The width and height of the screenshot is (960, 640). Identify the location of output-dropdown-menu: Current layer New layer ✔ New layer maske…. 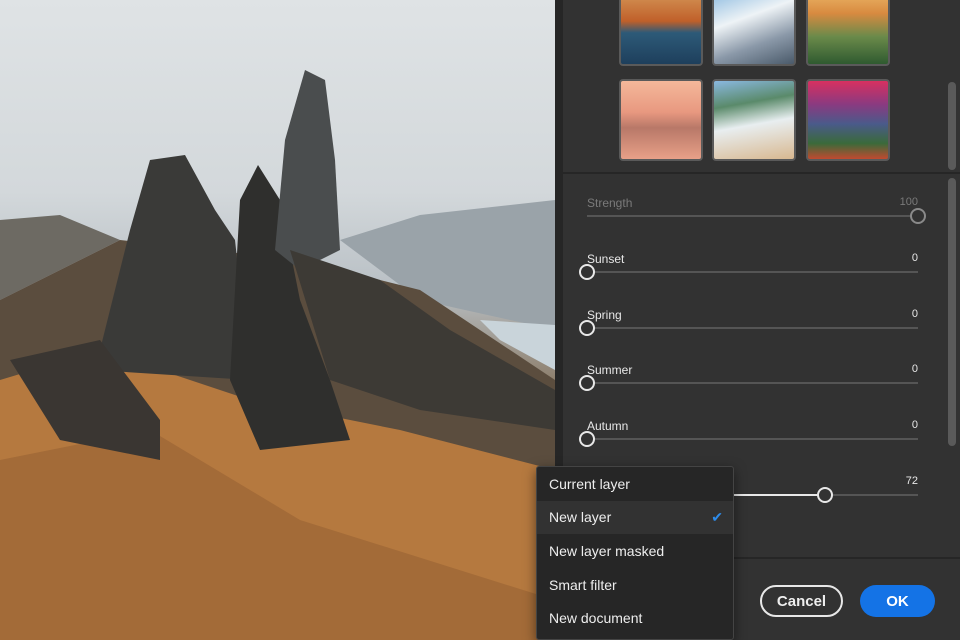
(635, 553).